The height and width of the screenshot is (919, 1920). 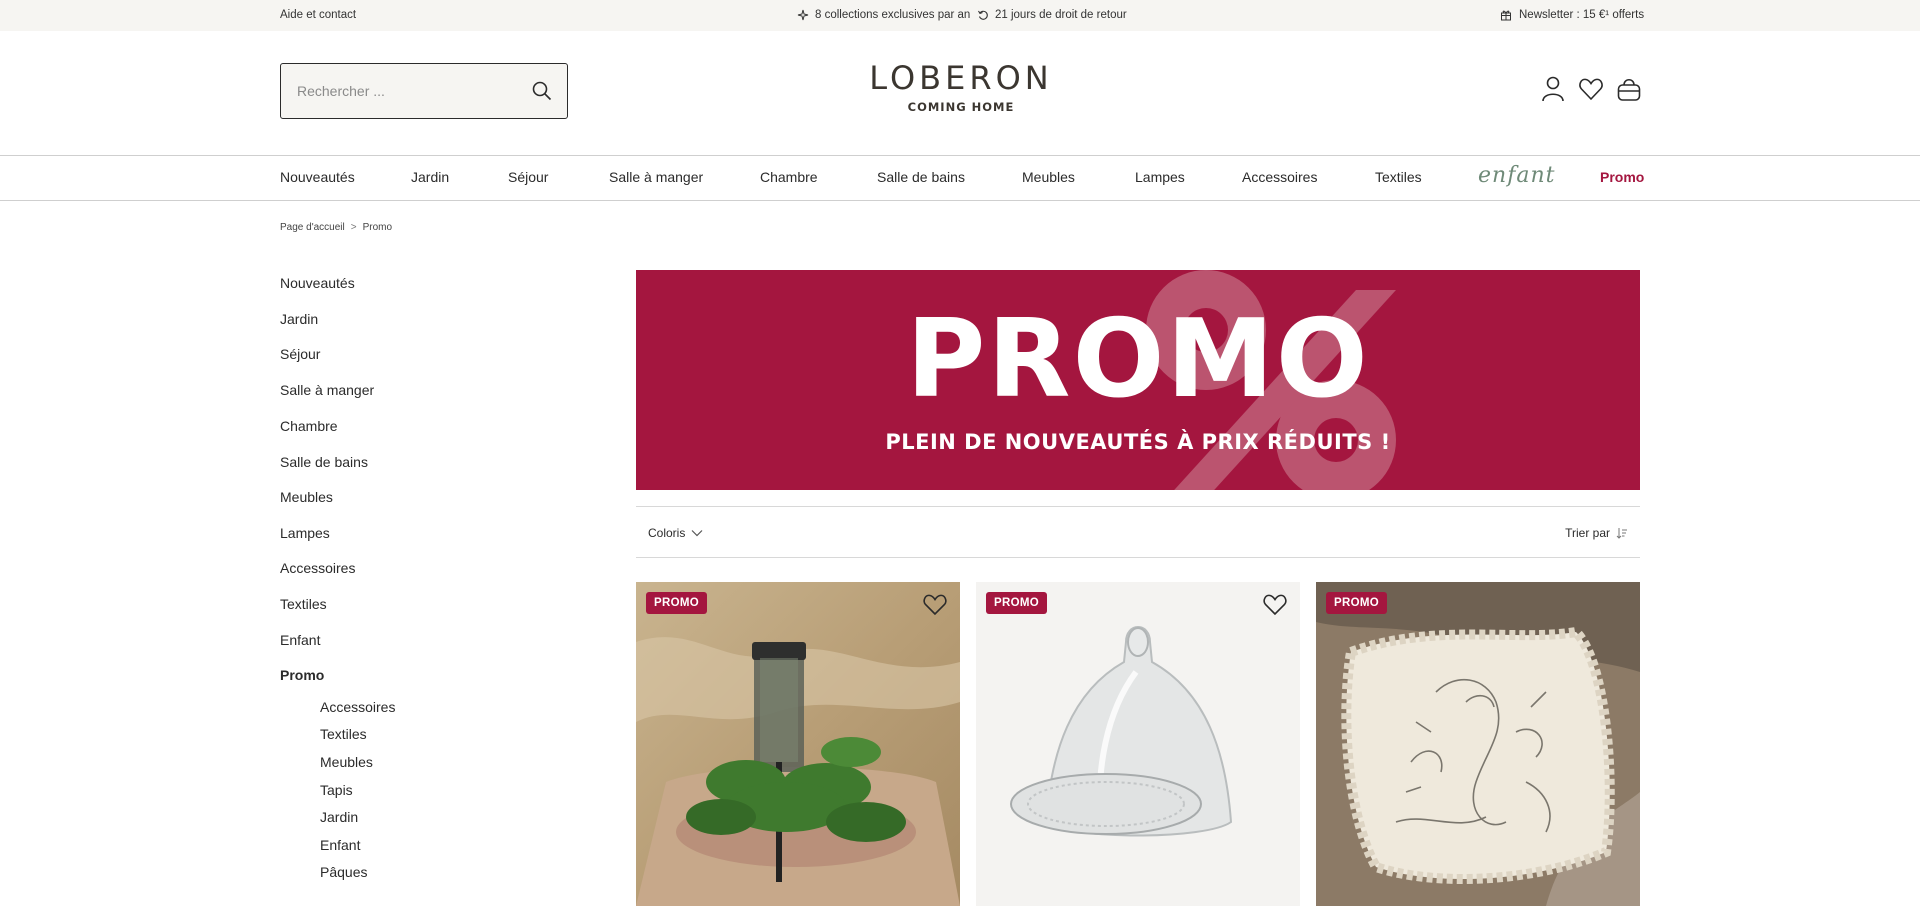 I want to click on glass-cloche-photo, so click(x=1138, y=744).